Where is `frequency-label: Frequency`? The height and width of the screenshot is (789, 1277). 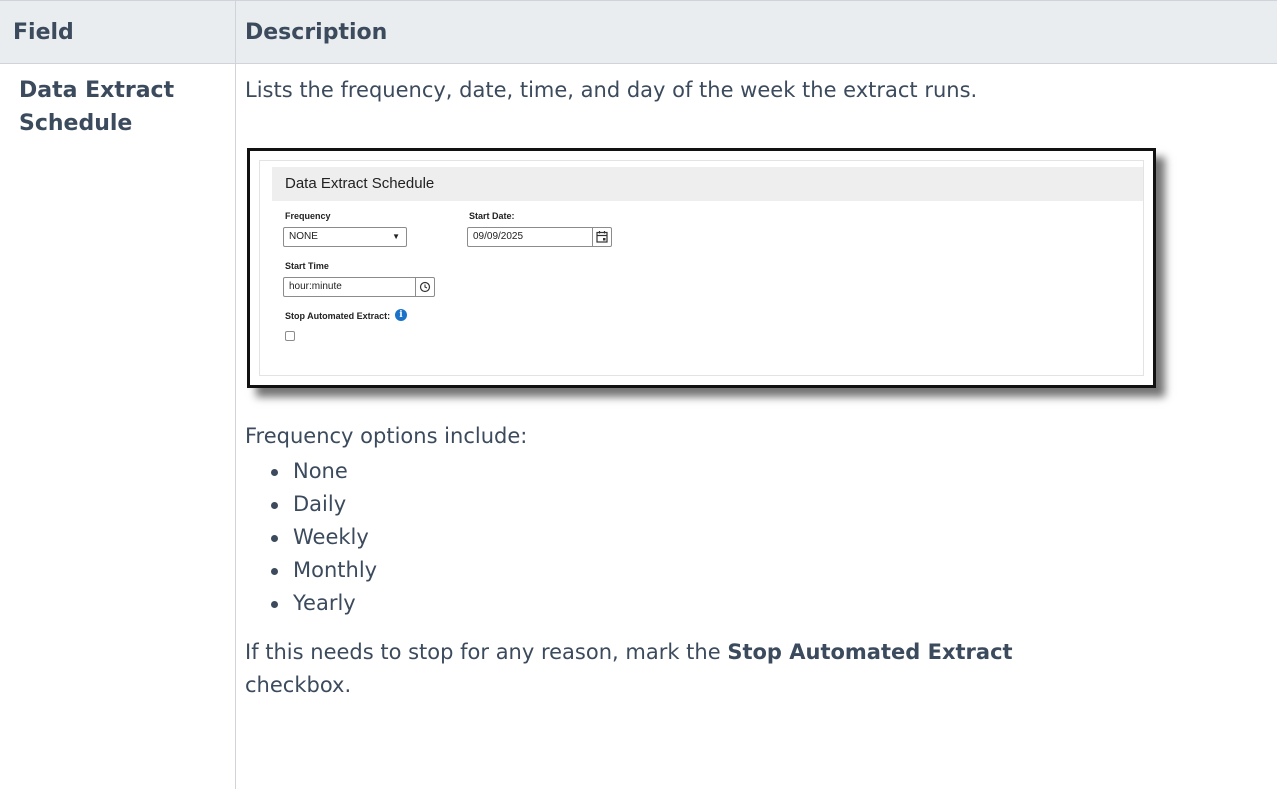
frequency-label: Frequency is located at coordinates (308, 216).